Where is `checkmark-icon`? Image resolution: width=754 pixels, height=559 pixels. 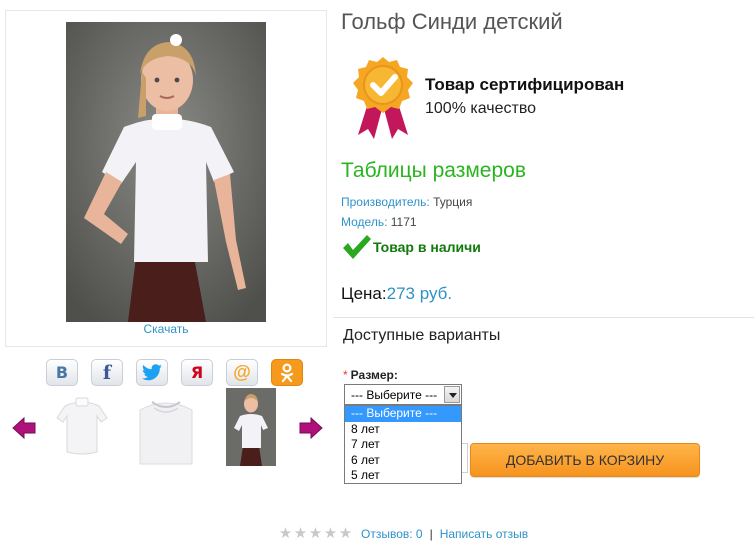
checkmark-icon is located at coordinates (357, 247).